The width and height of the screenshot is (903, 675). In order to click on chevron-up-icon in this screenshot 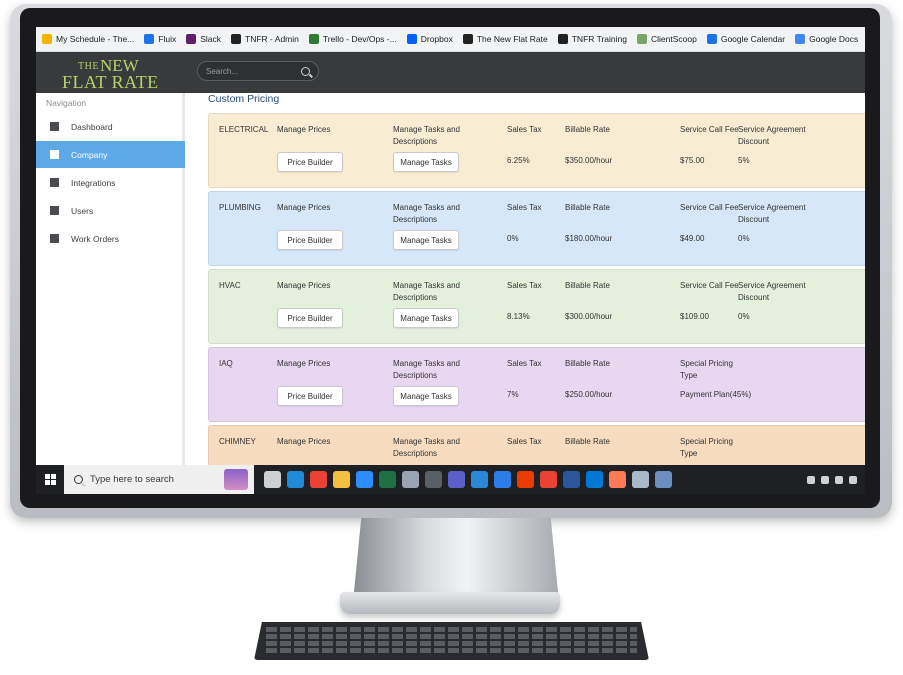, I will do `click(811, 479)`.